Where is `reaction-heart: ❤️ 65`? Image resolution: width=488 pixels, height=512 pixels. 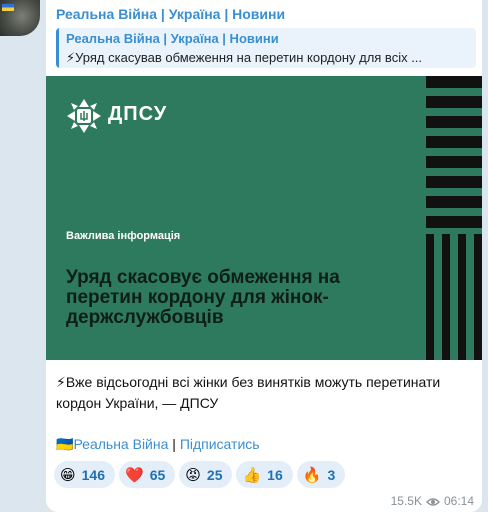 reaction-heart: ❤️ 65 is located at coordinates (147, 474).